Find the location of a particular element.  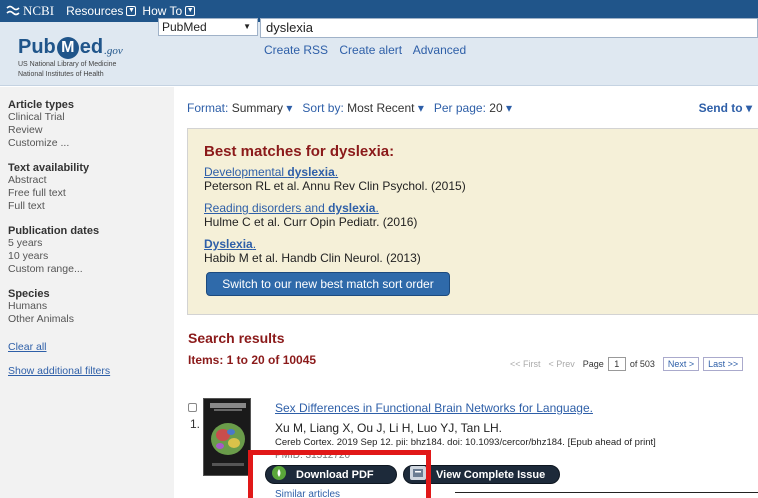

resources-label: Resources is located at coordinates (95, 11).